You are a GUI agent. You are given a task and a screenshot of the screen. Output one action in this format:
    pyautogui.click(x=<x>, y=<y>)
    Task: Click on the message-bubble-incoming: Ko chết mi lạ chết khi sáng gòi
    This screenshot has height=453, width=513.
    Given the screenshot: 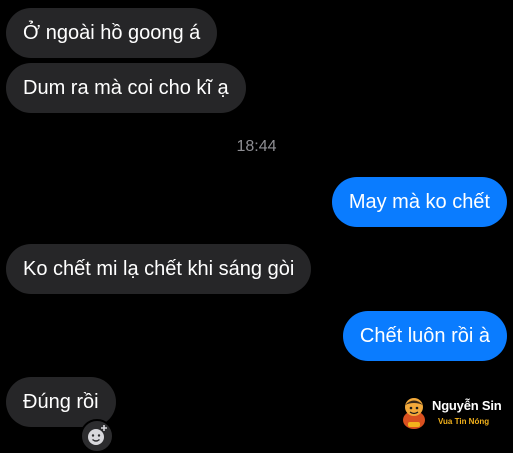 What is the action you would take?
    pyautogui.click(x=159, y=269)
    